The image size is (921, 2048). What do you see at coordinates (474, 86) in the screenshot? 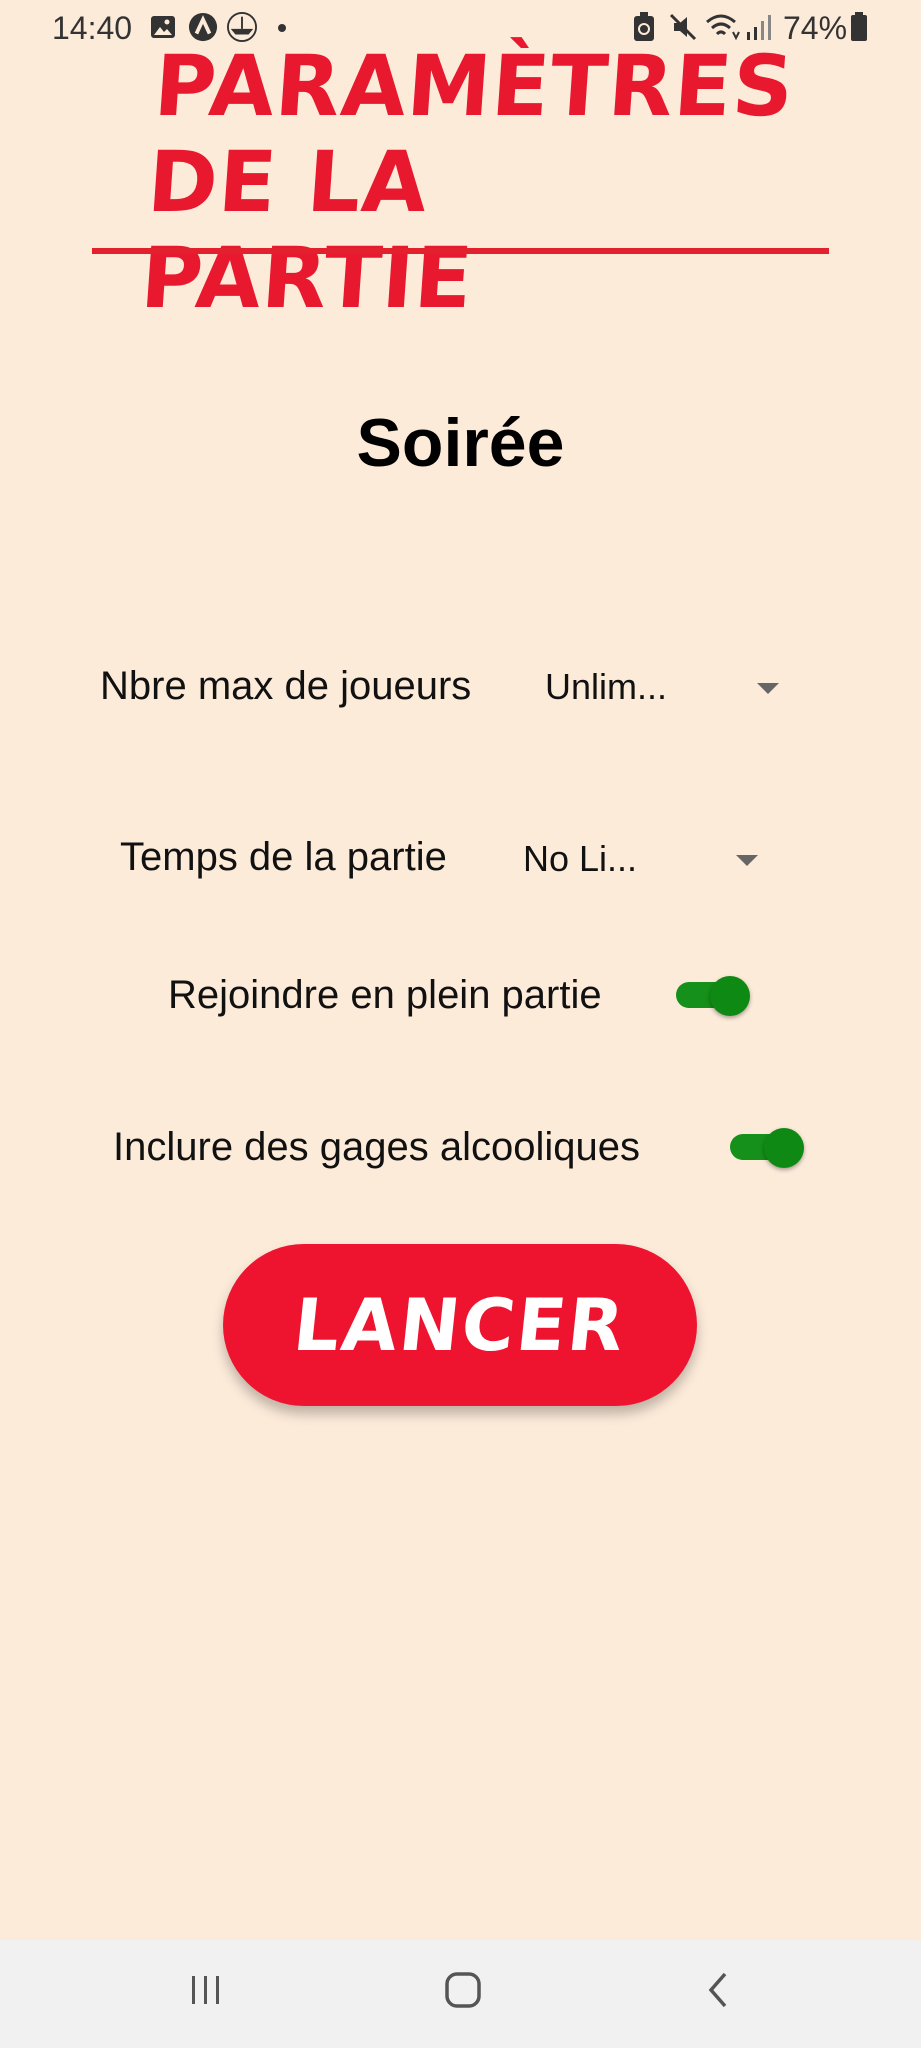
I see `page-title-line1: Paramètres` at bounding box center [474, 86].